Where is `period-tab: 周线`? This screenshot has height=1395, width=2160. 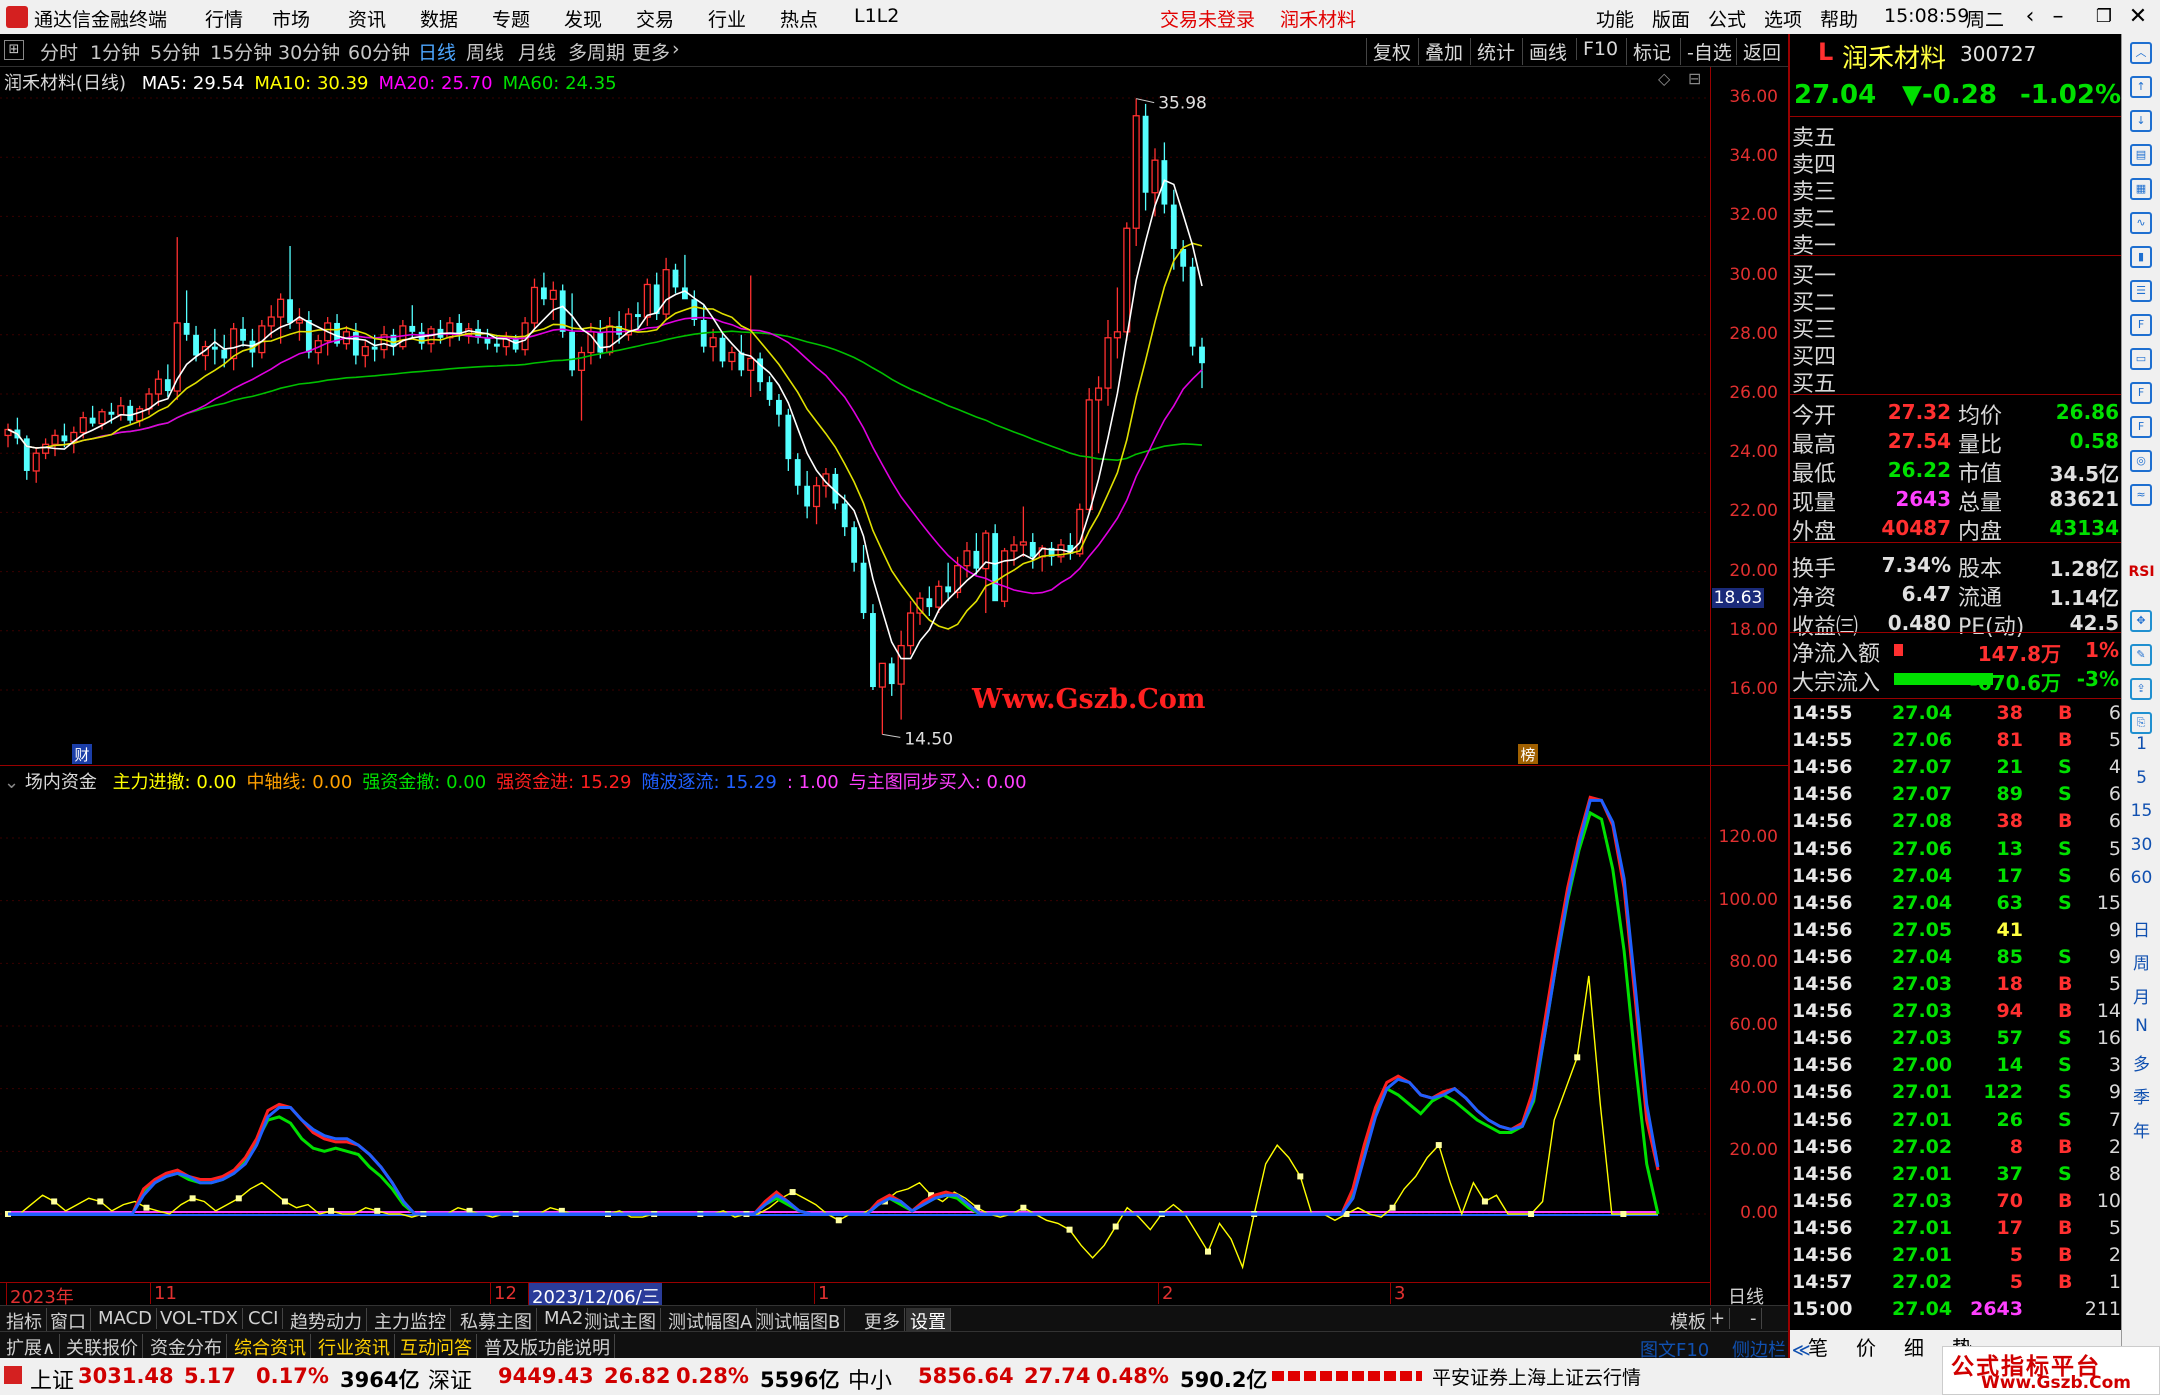 period-tab: 周线 is located at coordinates (485, 51).